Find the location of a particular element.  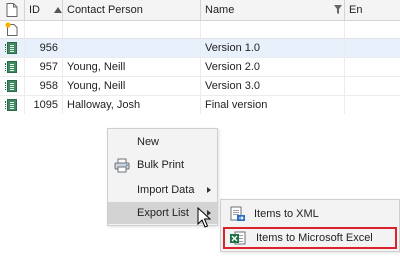

menu-item-bulk-print: Bulk Print is located at coordinates (162, 165).